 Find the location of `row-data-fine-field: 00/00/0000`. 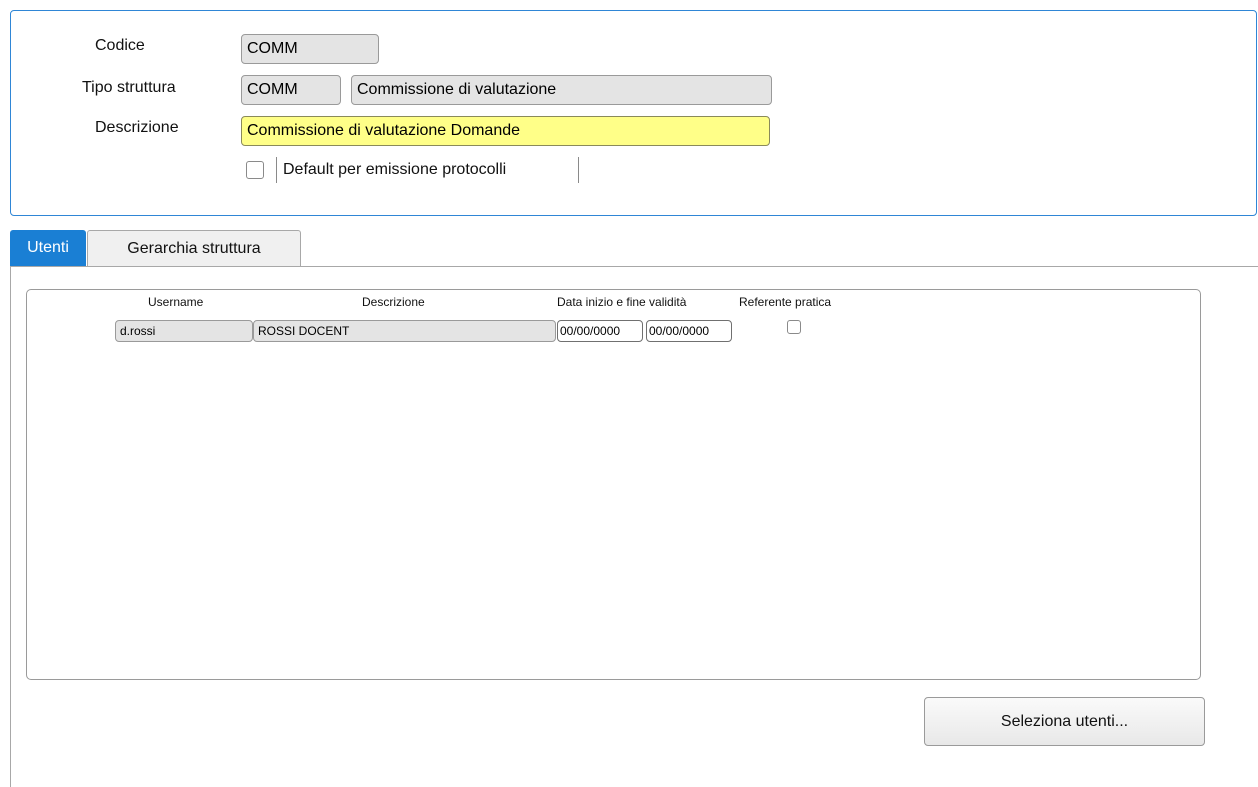

row-data-fine-field: 00/00/0000 is located at coordinates (689, 331).